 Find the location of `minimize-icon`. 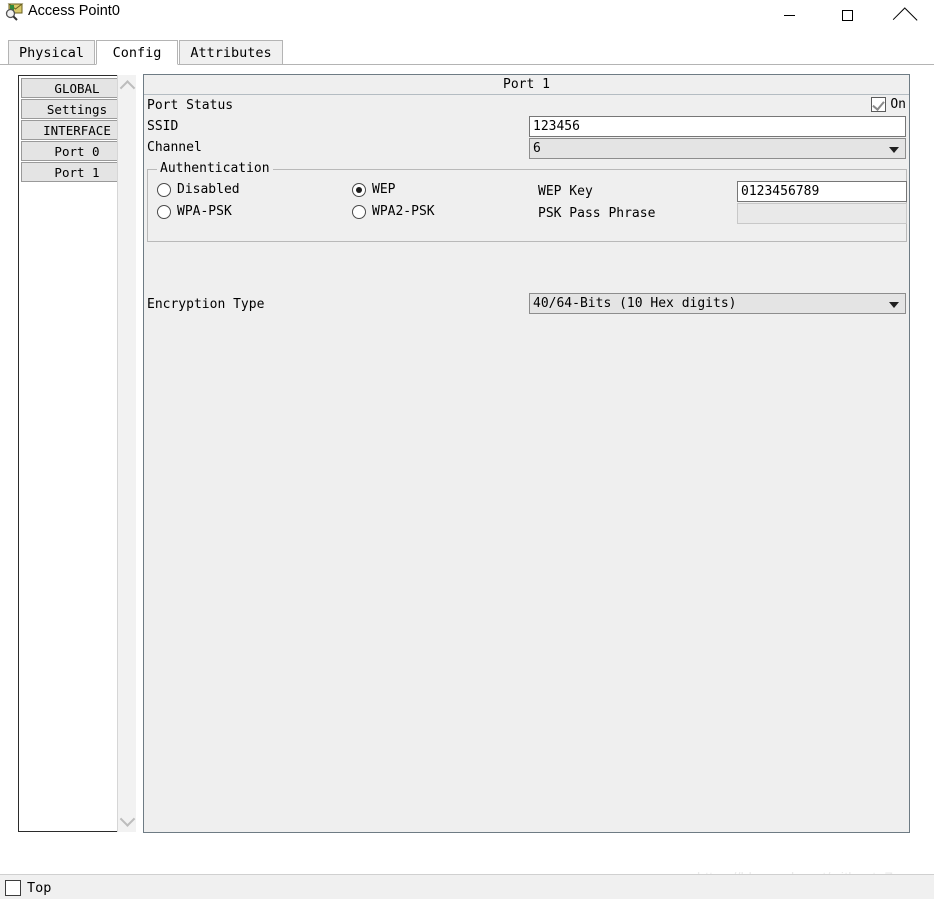

minimize-icon is located at coordinates (789, 15).